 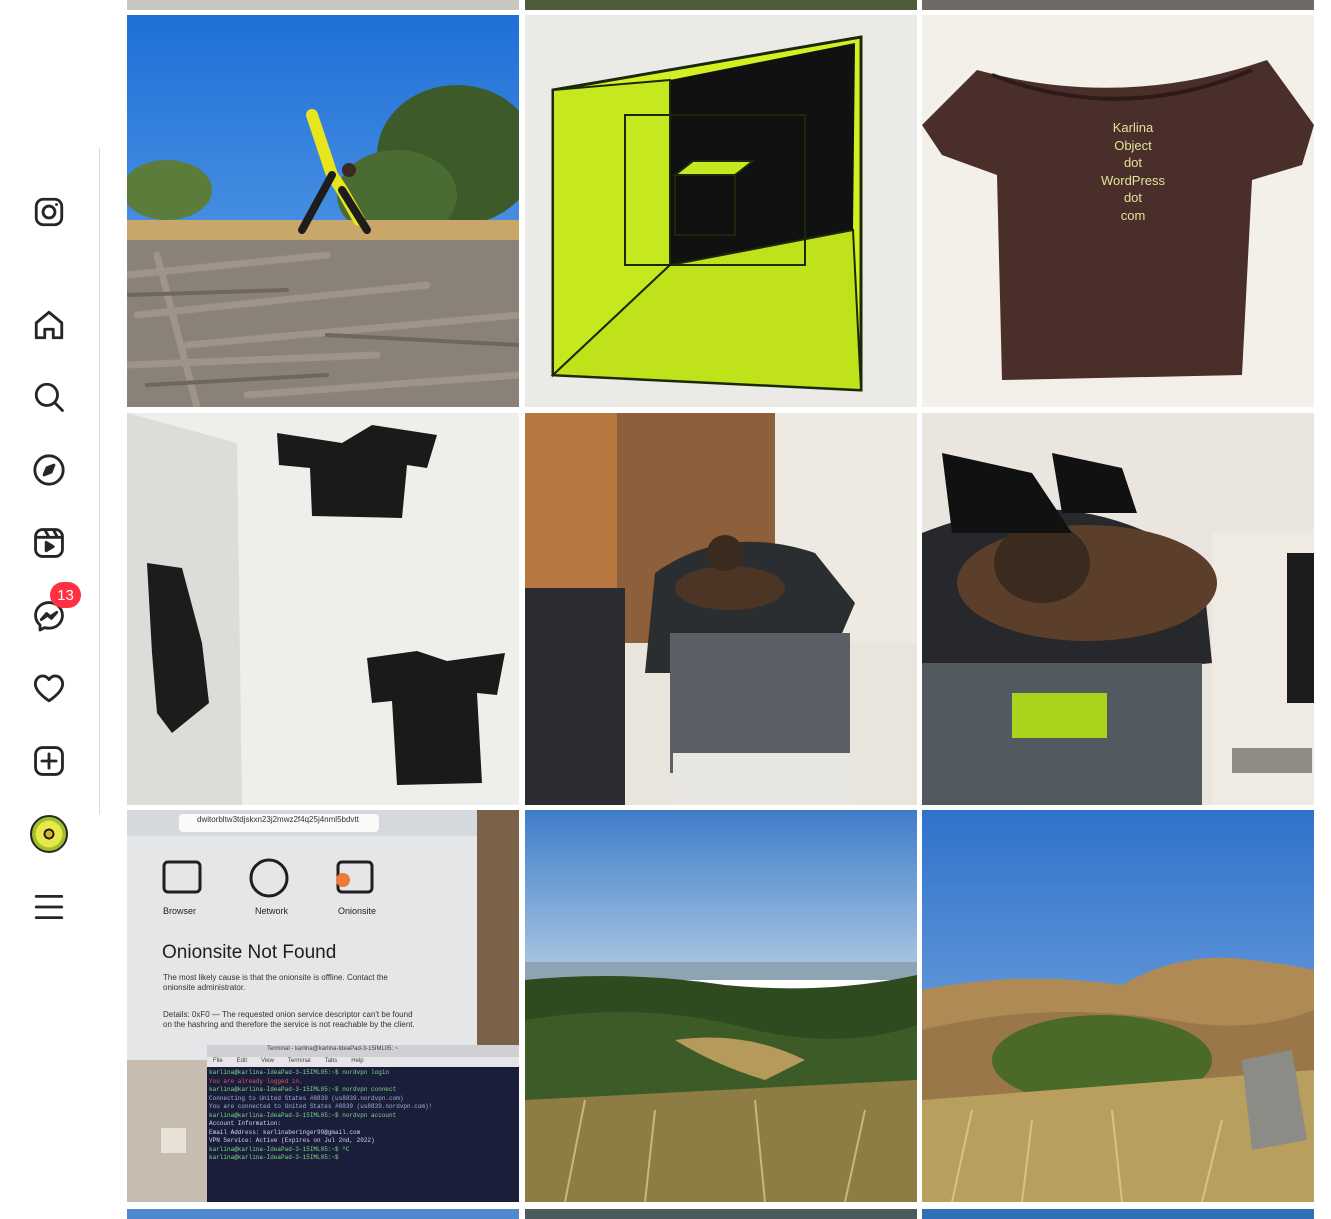 What do you see at coordinates (1133, 180) in the screenshot?
I see `shirt-line: WordPress` at bounding box center [1133, 180].